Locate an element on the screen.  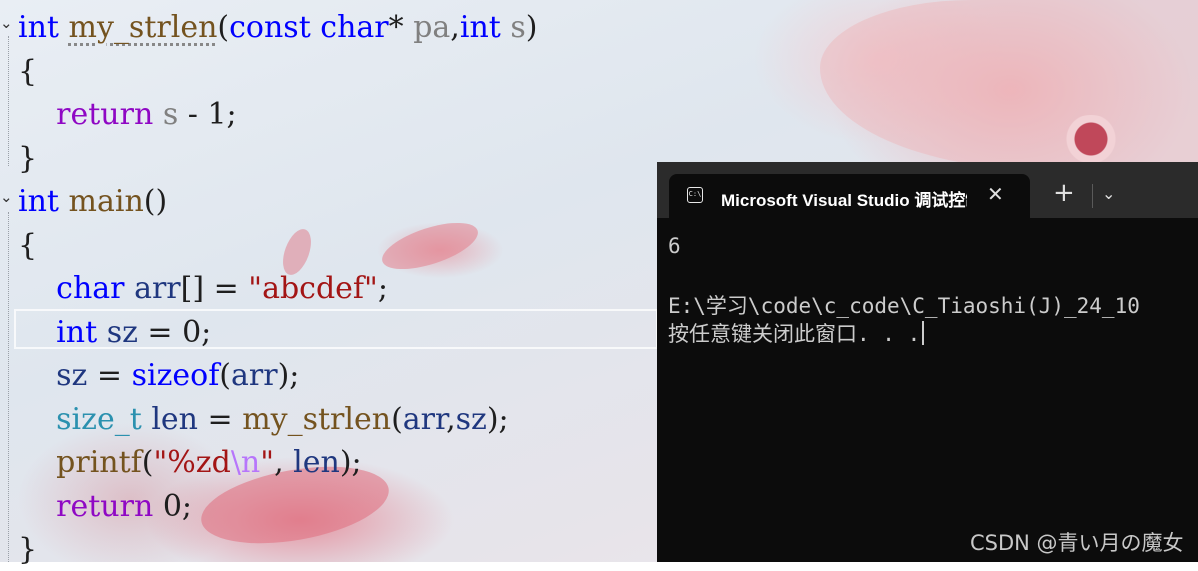
console-output-line: E:\学习\code\c_code\C_Tiaoshi(J)_24_10 is located at coordinates (904, 306).